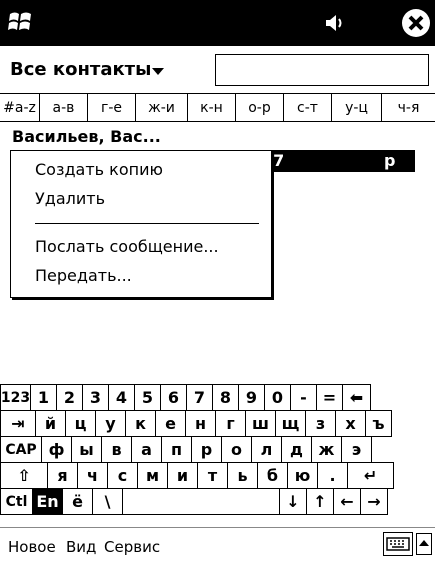 This screenshot has height=567, width=435. I want to click on menu-separator, so click(147, 223).